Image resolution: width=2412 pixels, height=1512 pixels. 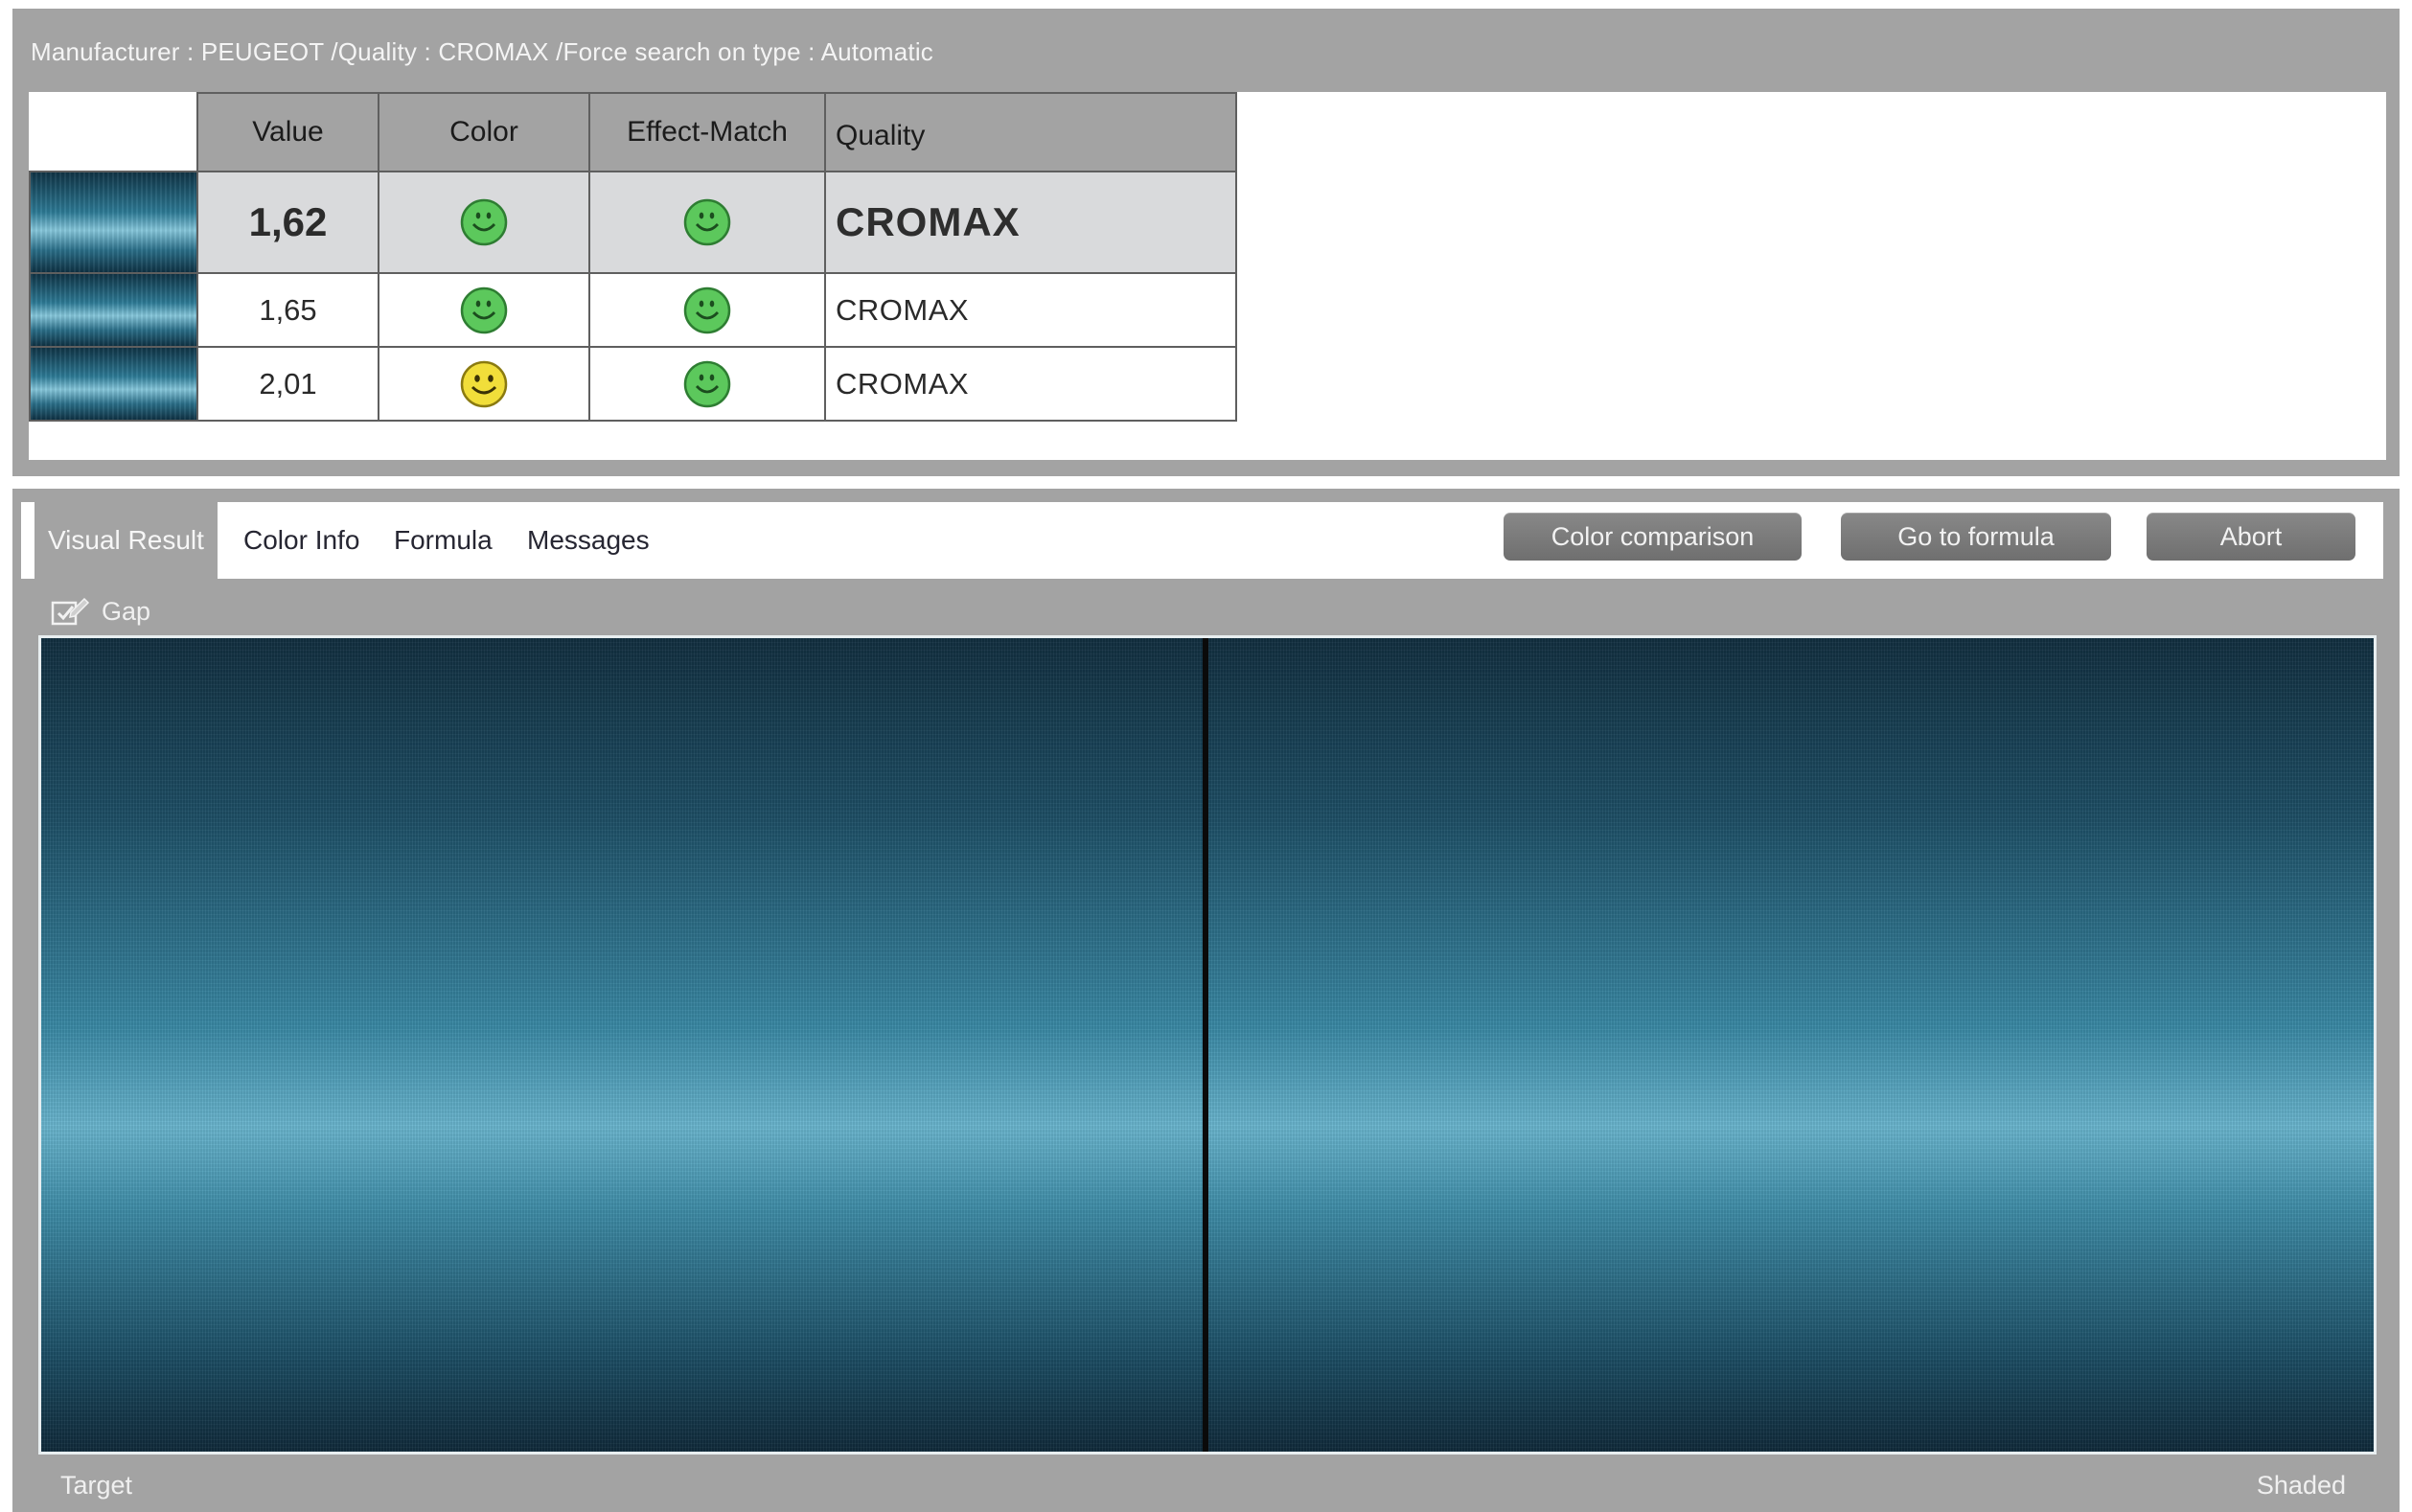 What do you see at coordinates (288, 132) in the screenshot?
I see `column-header-value: Value` at bounding box center [288, 132].